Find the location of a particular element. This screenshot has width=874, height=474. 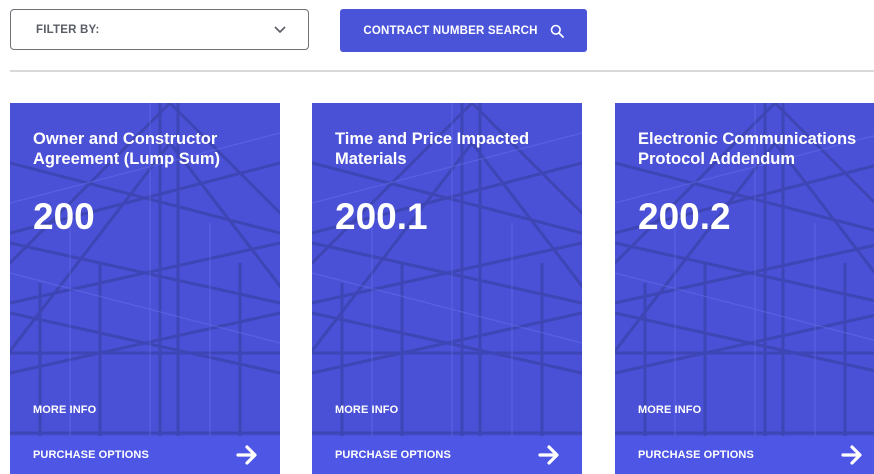

search-button-label: CONTRACT NUMBER SEARCH is located at coordinates (450, 30).